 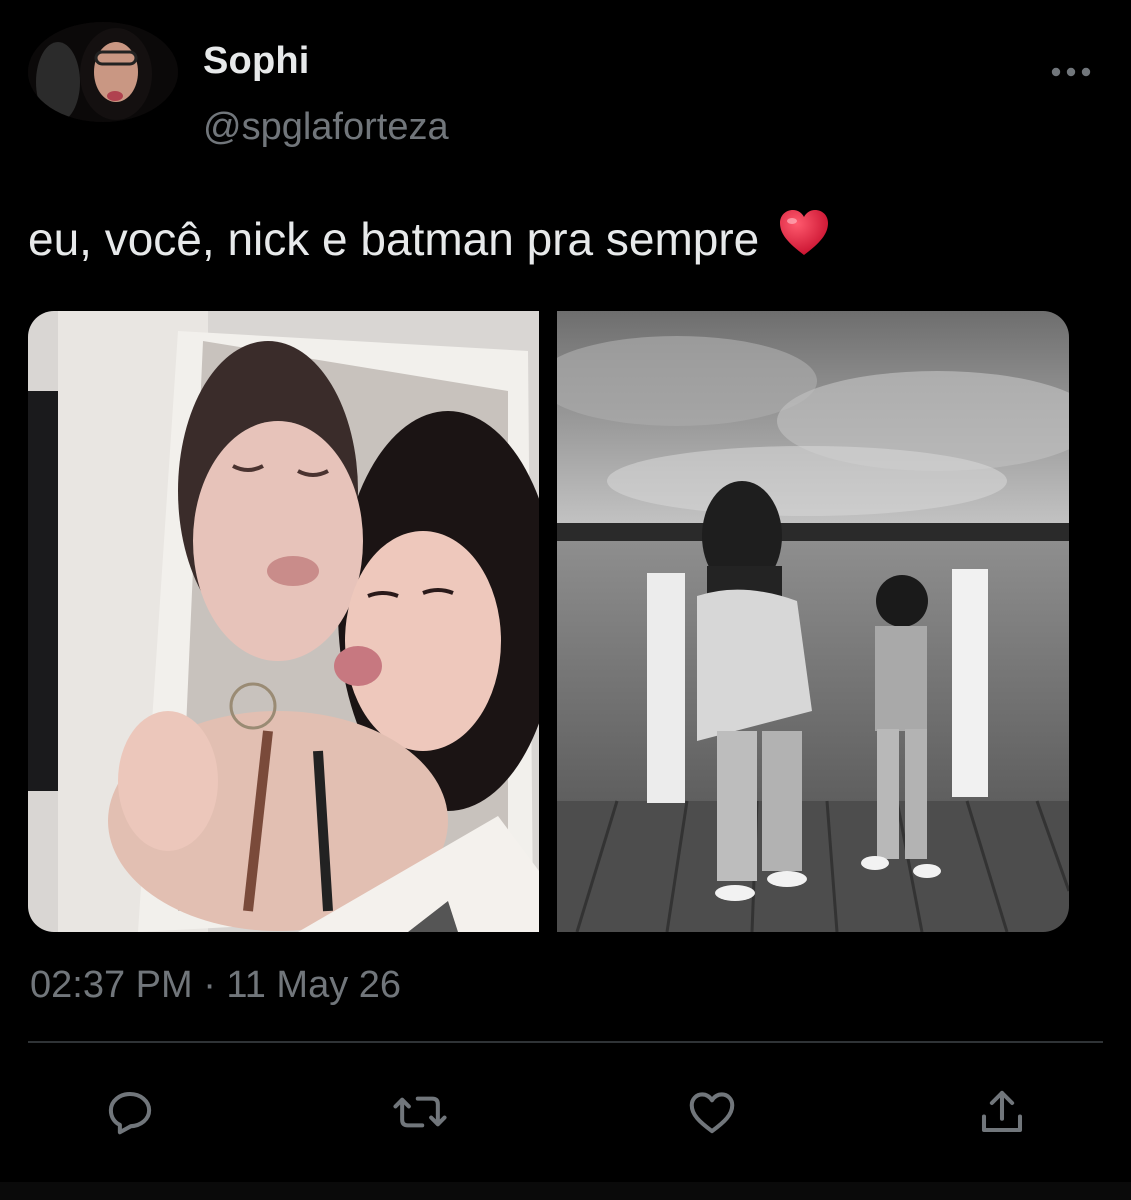 I want to click on retweet-button, so click(x=420, y=1112).